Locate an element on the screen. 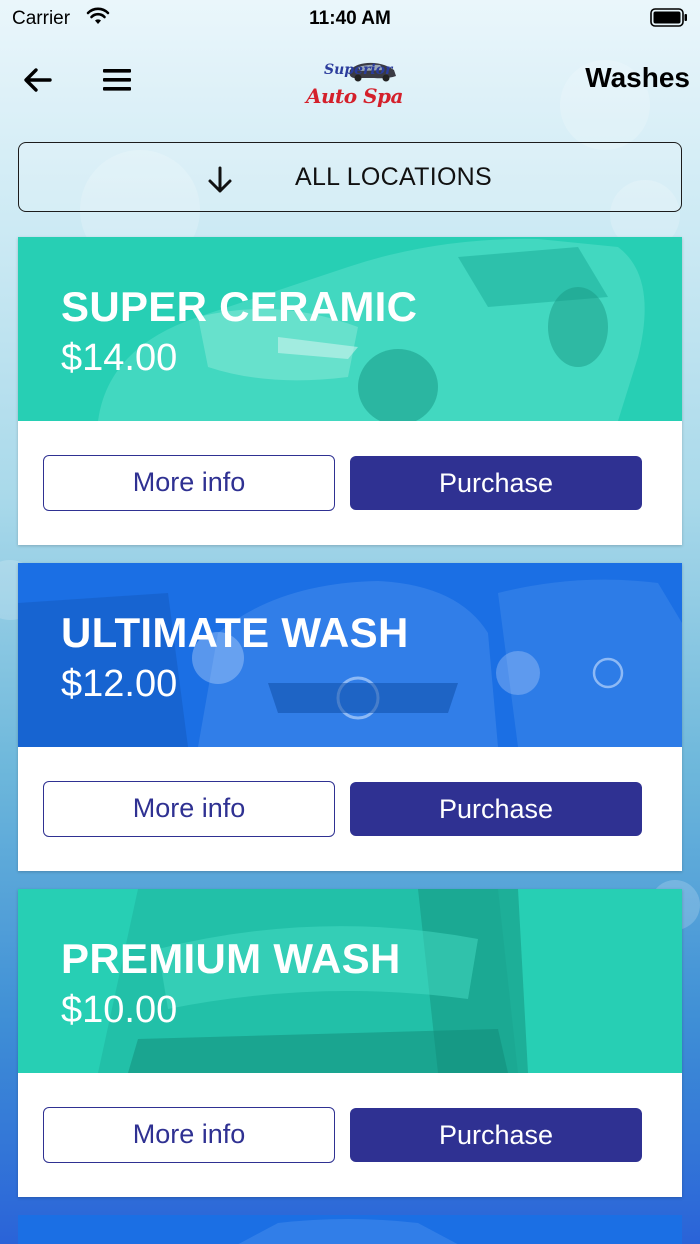 Image resolution: width=700 pixels, height=1244 pixels. arrow-left-icon is located at coordinates (38, 80).